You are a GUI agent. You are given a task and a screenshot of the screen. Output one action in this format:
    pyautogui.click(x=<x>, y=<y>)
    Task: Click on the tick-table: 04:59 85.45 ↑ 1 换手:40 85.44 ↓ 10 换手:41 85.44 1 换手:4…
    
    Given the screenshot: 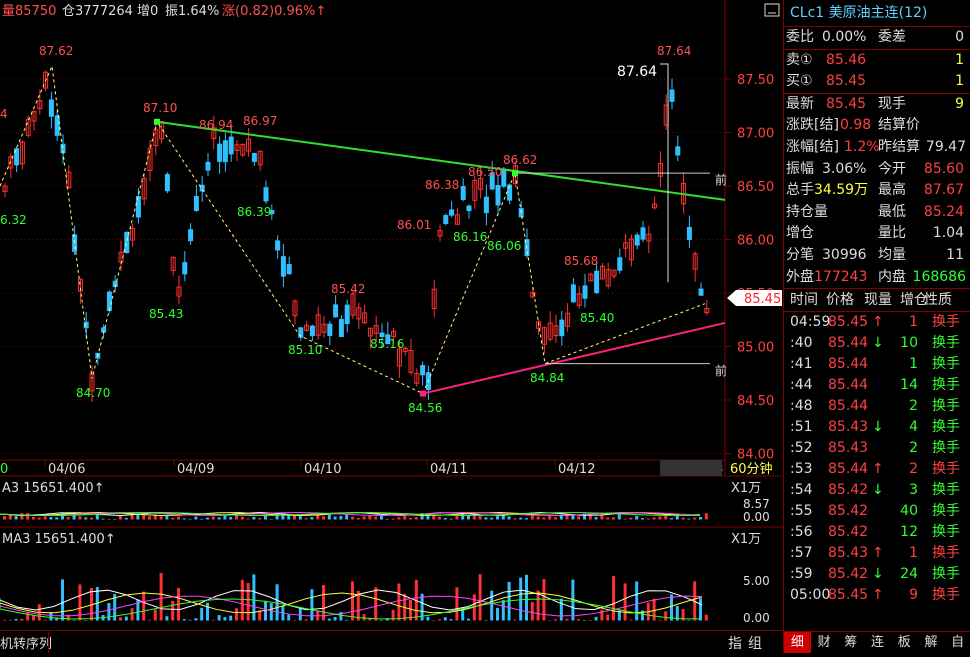 What is the action you would take?
    pyautogui.click(x=877, y=459)
    